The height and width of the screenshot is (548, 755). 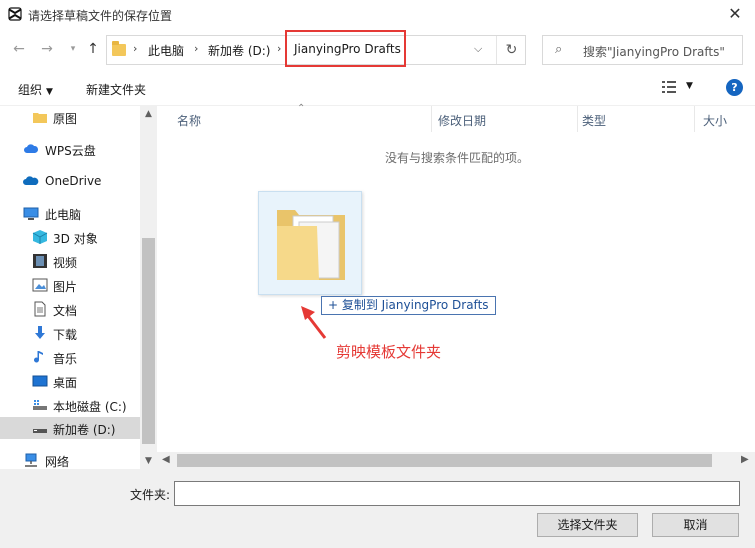 What do you see at coordinates (65, 335) in the screenshot?
I see `sidebar-item-label: 下载` at bounding box center [65, 335].